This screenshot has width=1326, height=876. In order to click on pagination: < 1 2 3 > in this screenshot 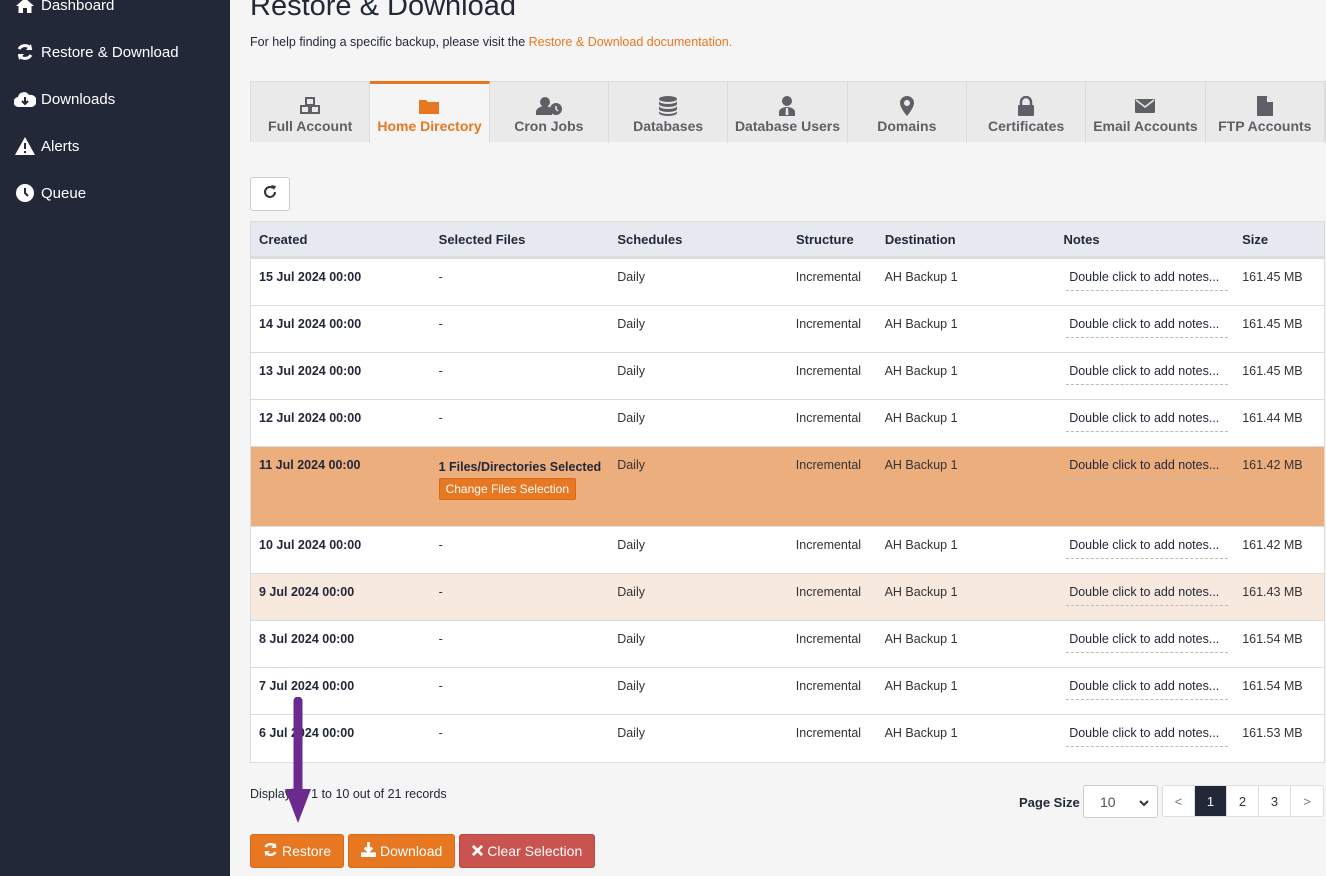, I will do `click(1243, 801)`.